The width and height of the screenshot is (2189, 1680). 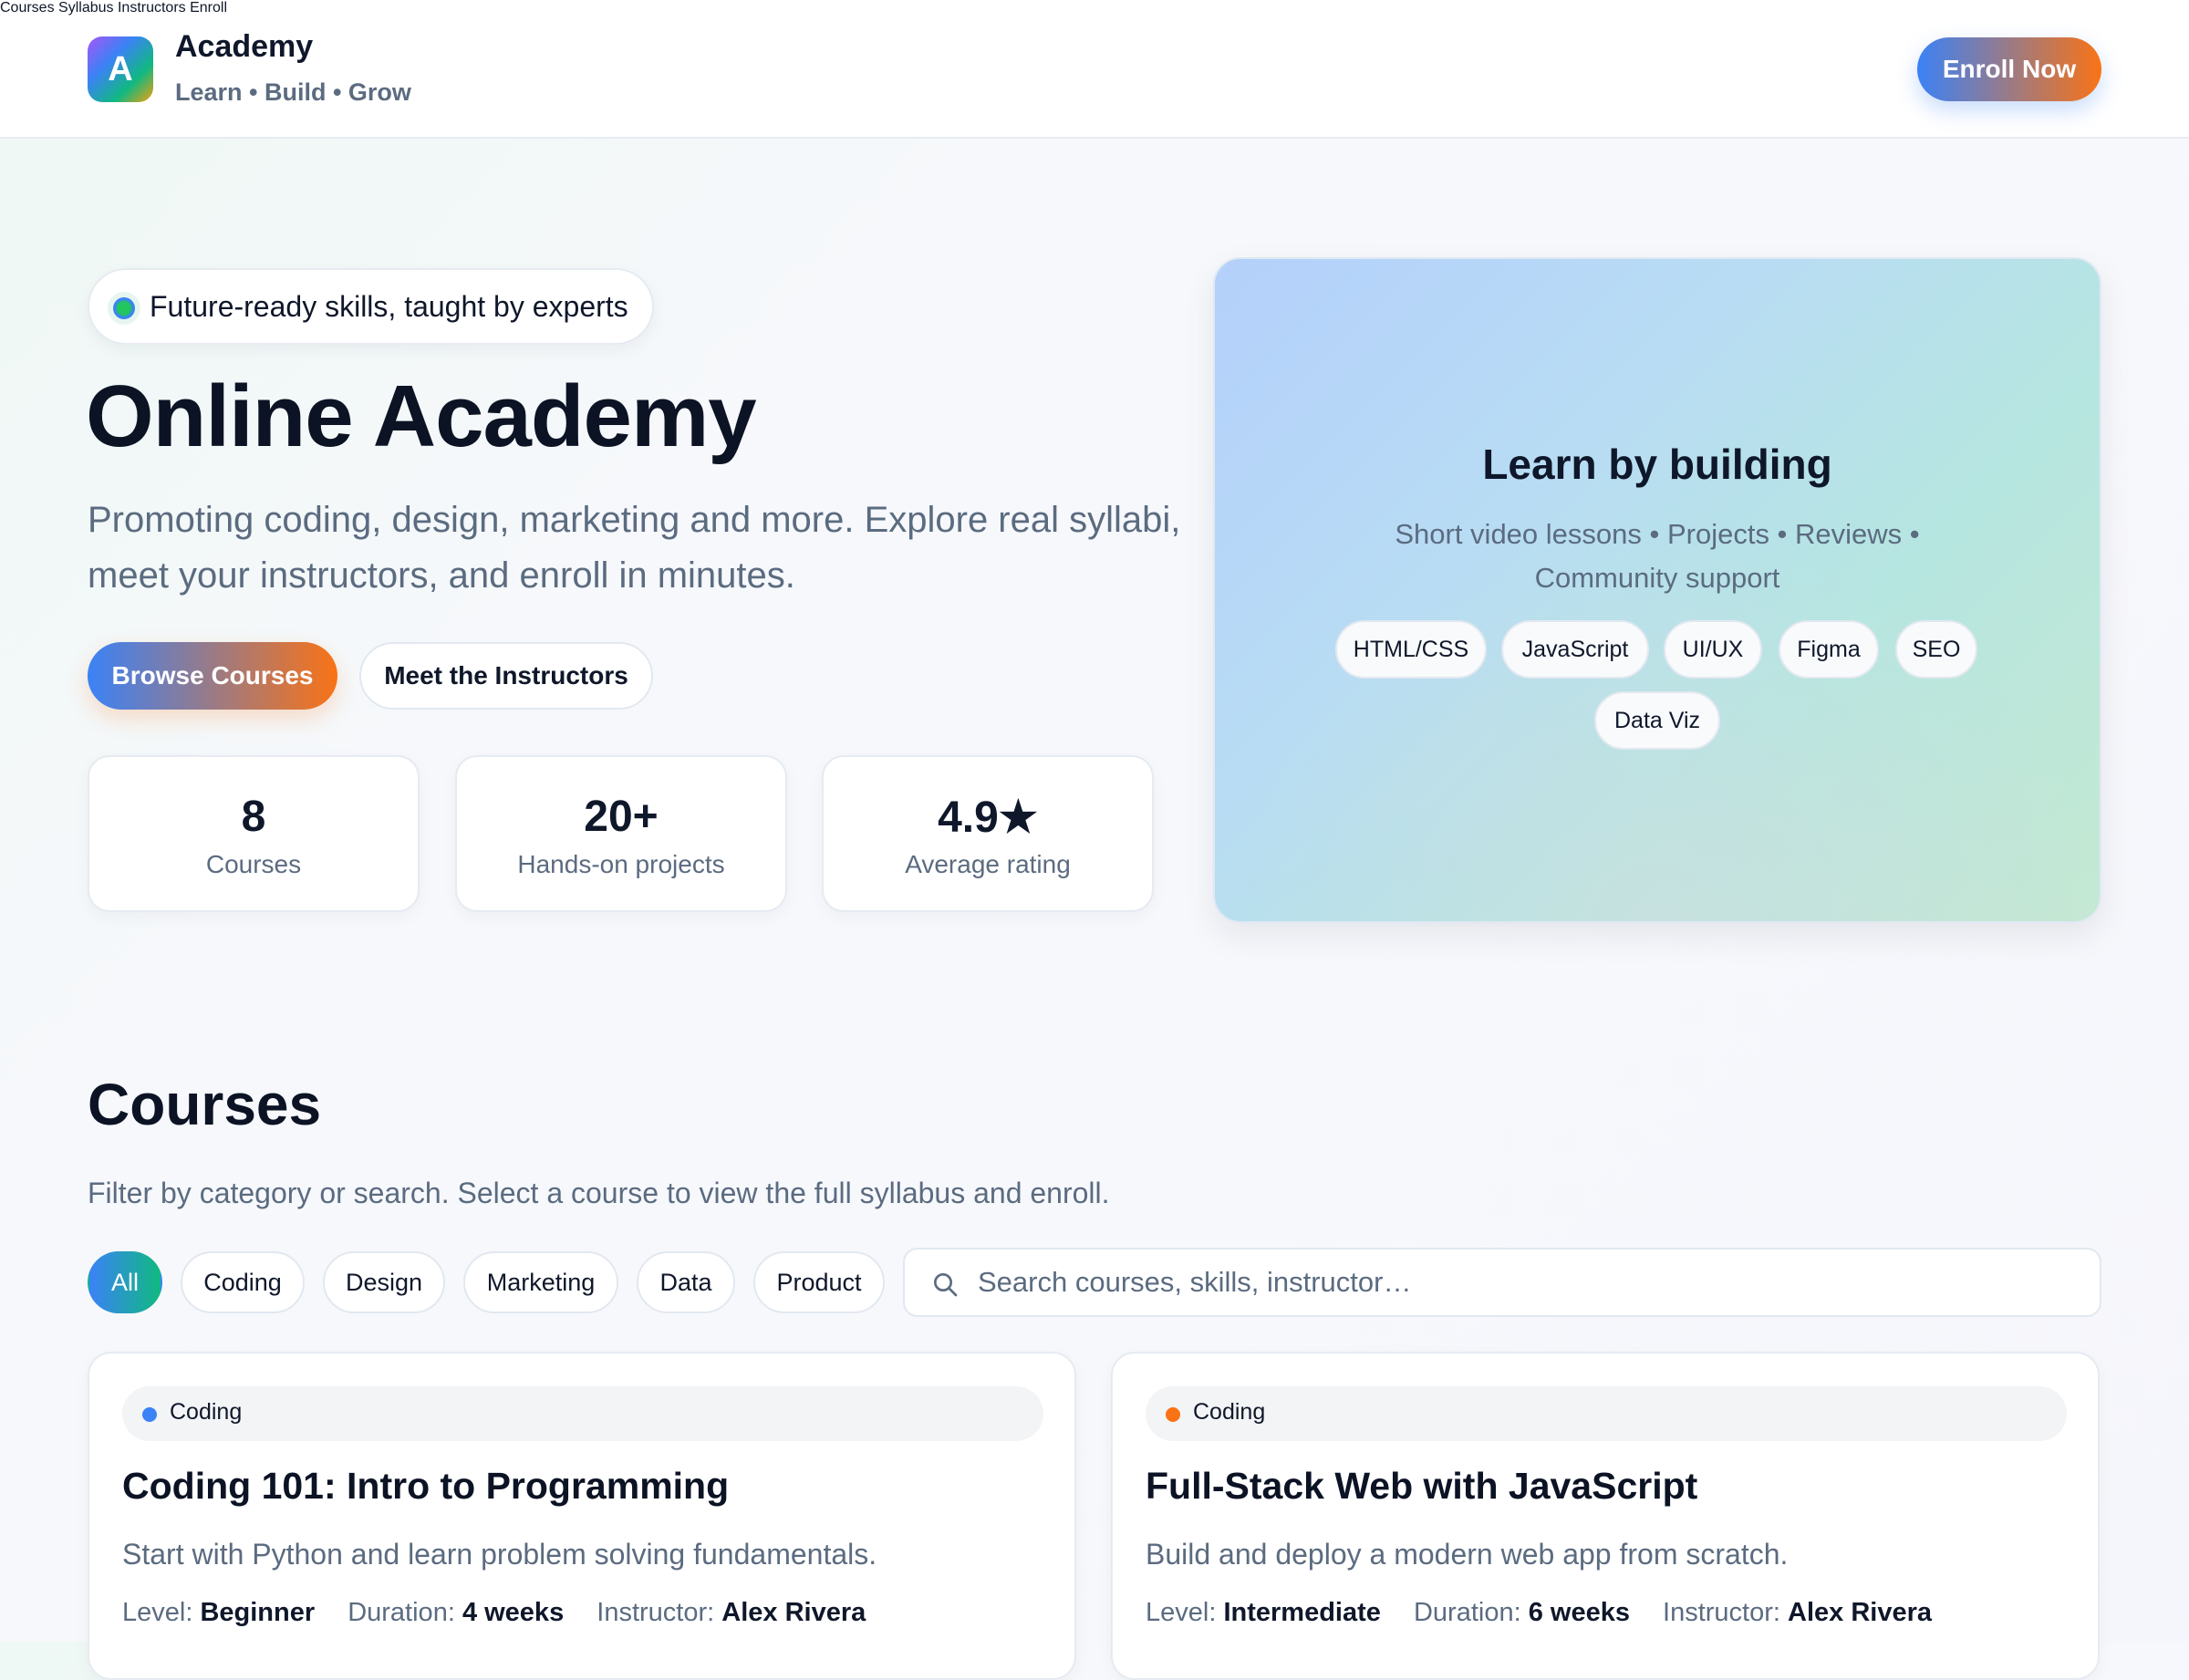 What do you see at coordinates (1657, 464) in the screenshot?
I see `feature-card-title: Learn by building` at bounding box center [1657, 464].